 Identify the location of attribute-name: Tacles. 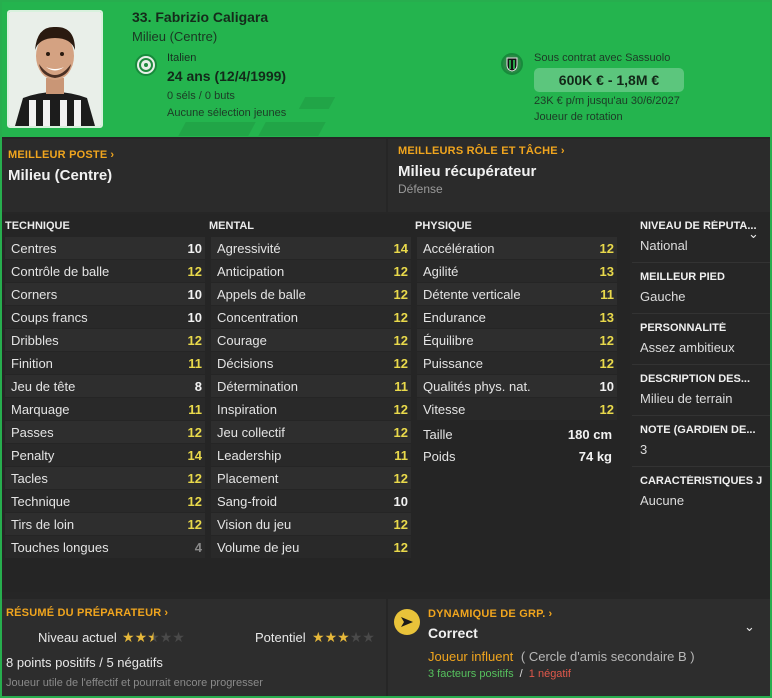
(29, 478).